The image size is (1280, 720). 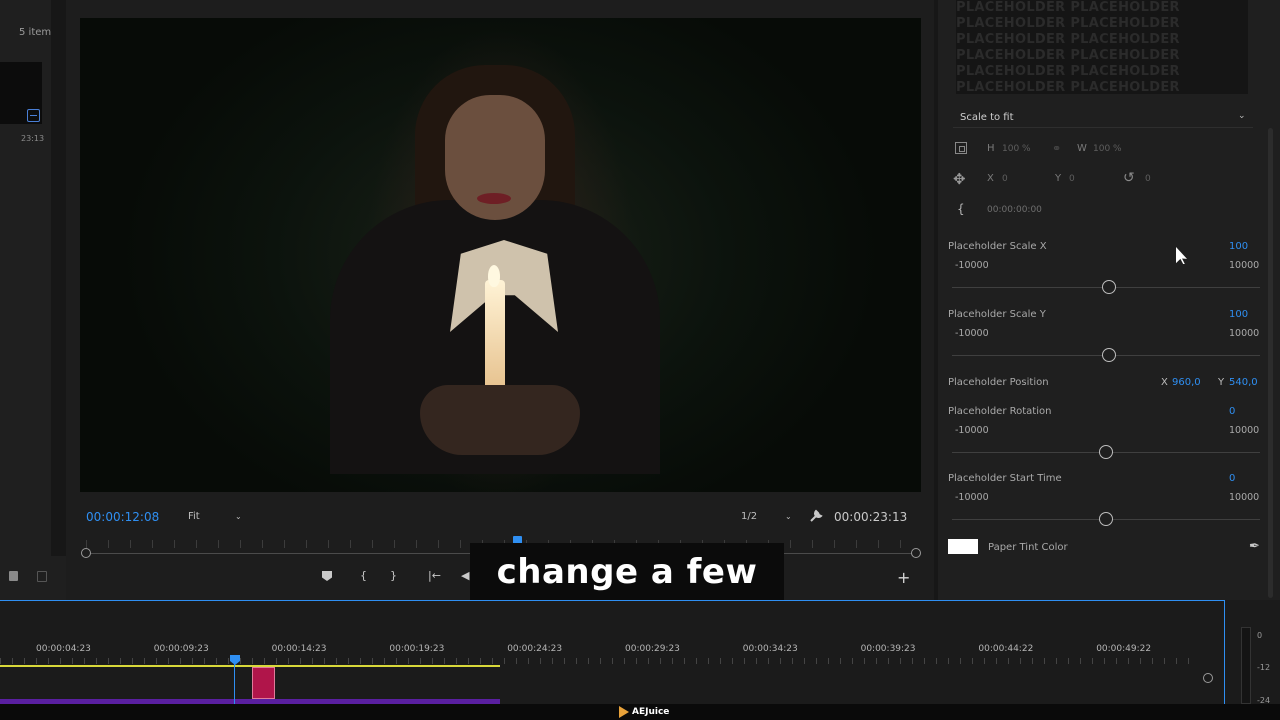 What do you see at coordinates (959, 179) in the screenshot?
I see `move-icon: ✥` at bounding box center [959, 179].